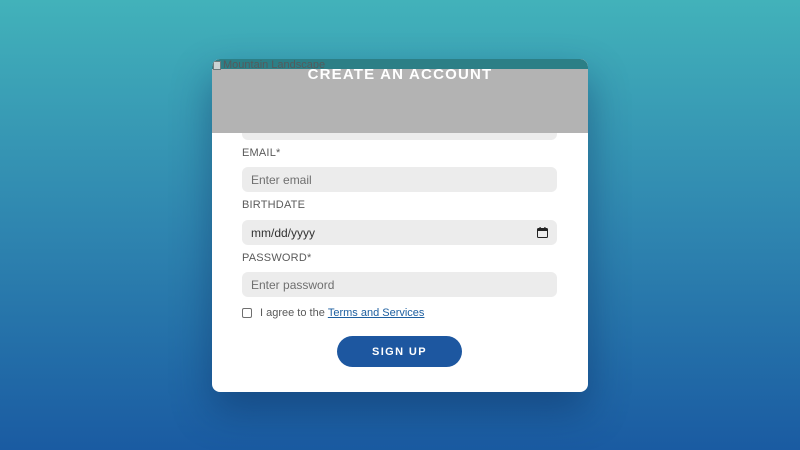 Image resolution: width=800 pixels, height=450 pixels. I want to click on birthdate-input: mm/dd/yyyy, so click(399, 232).